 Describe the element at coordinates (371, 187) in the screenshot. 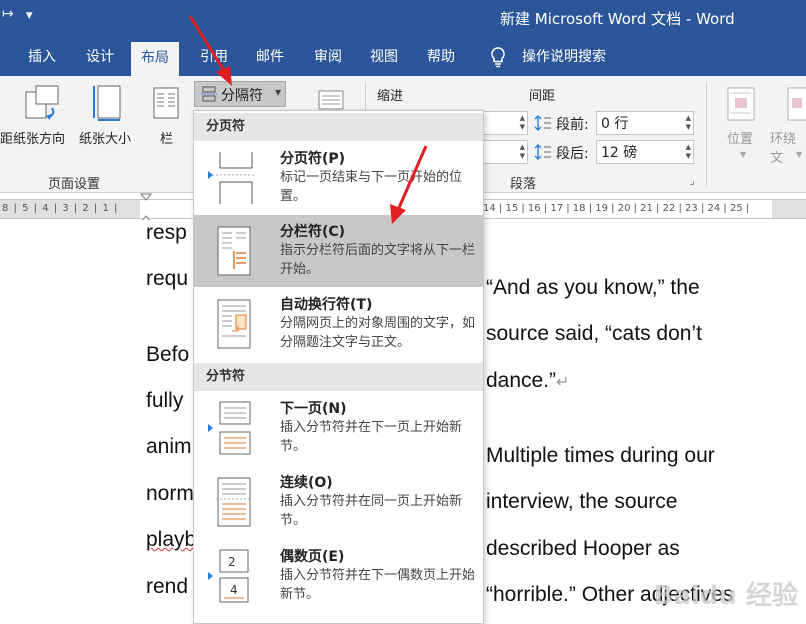

I see `menu-item-desc: 标记一页结束与下一页开始的位置。` at that location.